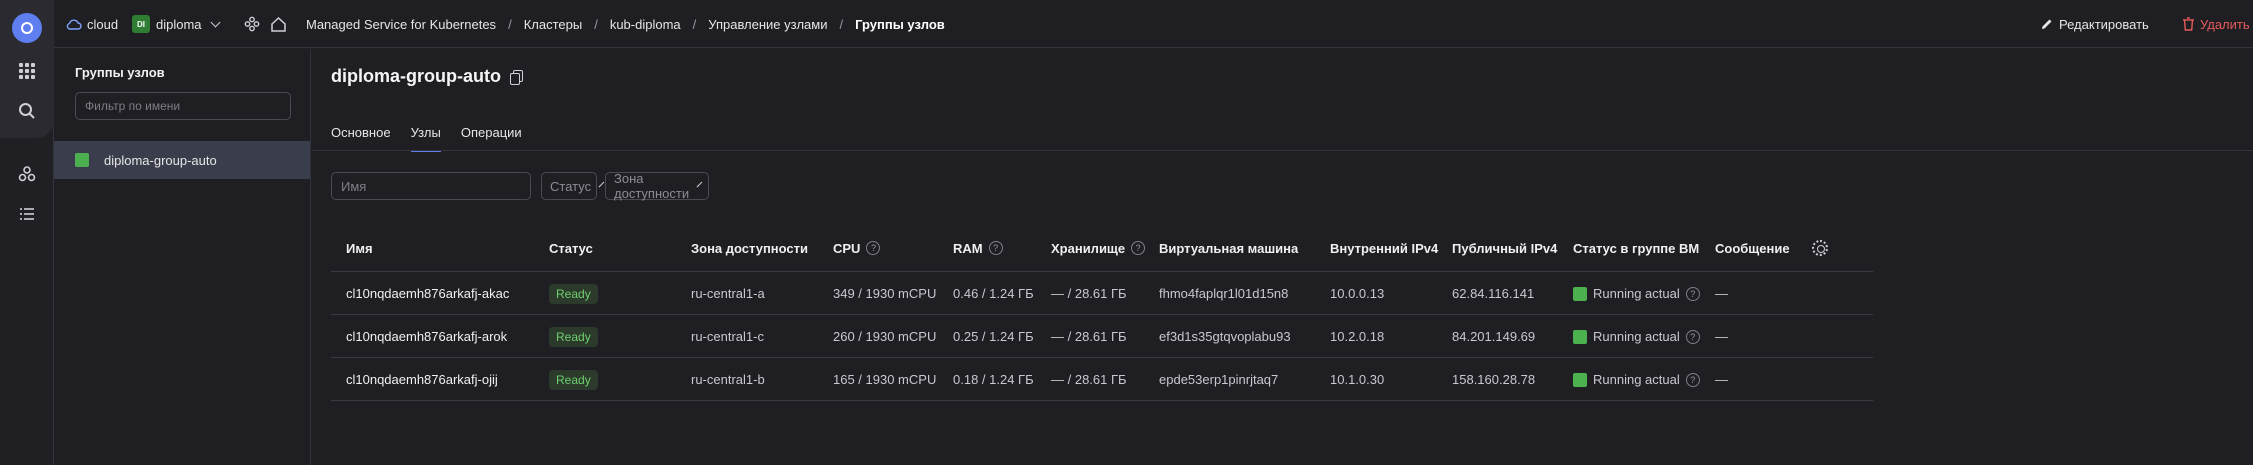 The height and width of the screenshot is (465, 2253). What do you see at coordinates (573, 186) in the screenshot?
I see `status-filter-select: Статус` at bounding box center [573, 186].